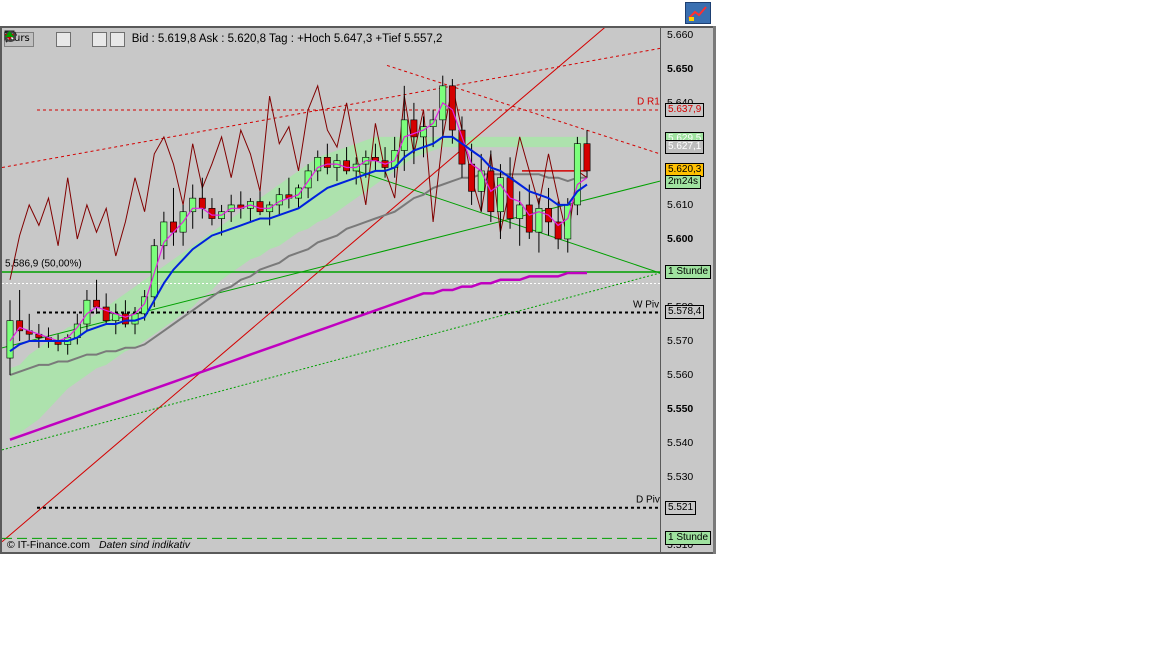  What do you see at coordinates (680, 238) in the screenshot?
I see `axis-label: 5.600` at bounding box center [680, 238].